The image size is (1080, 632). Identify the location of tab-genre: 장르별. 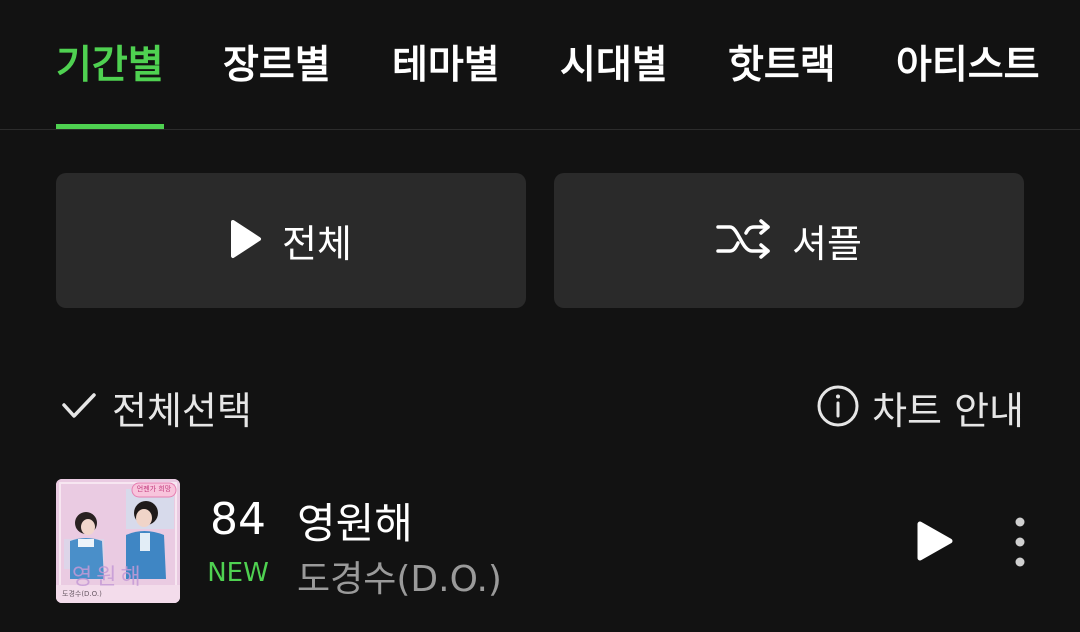
(277, 81).